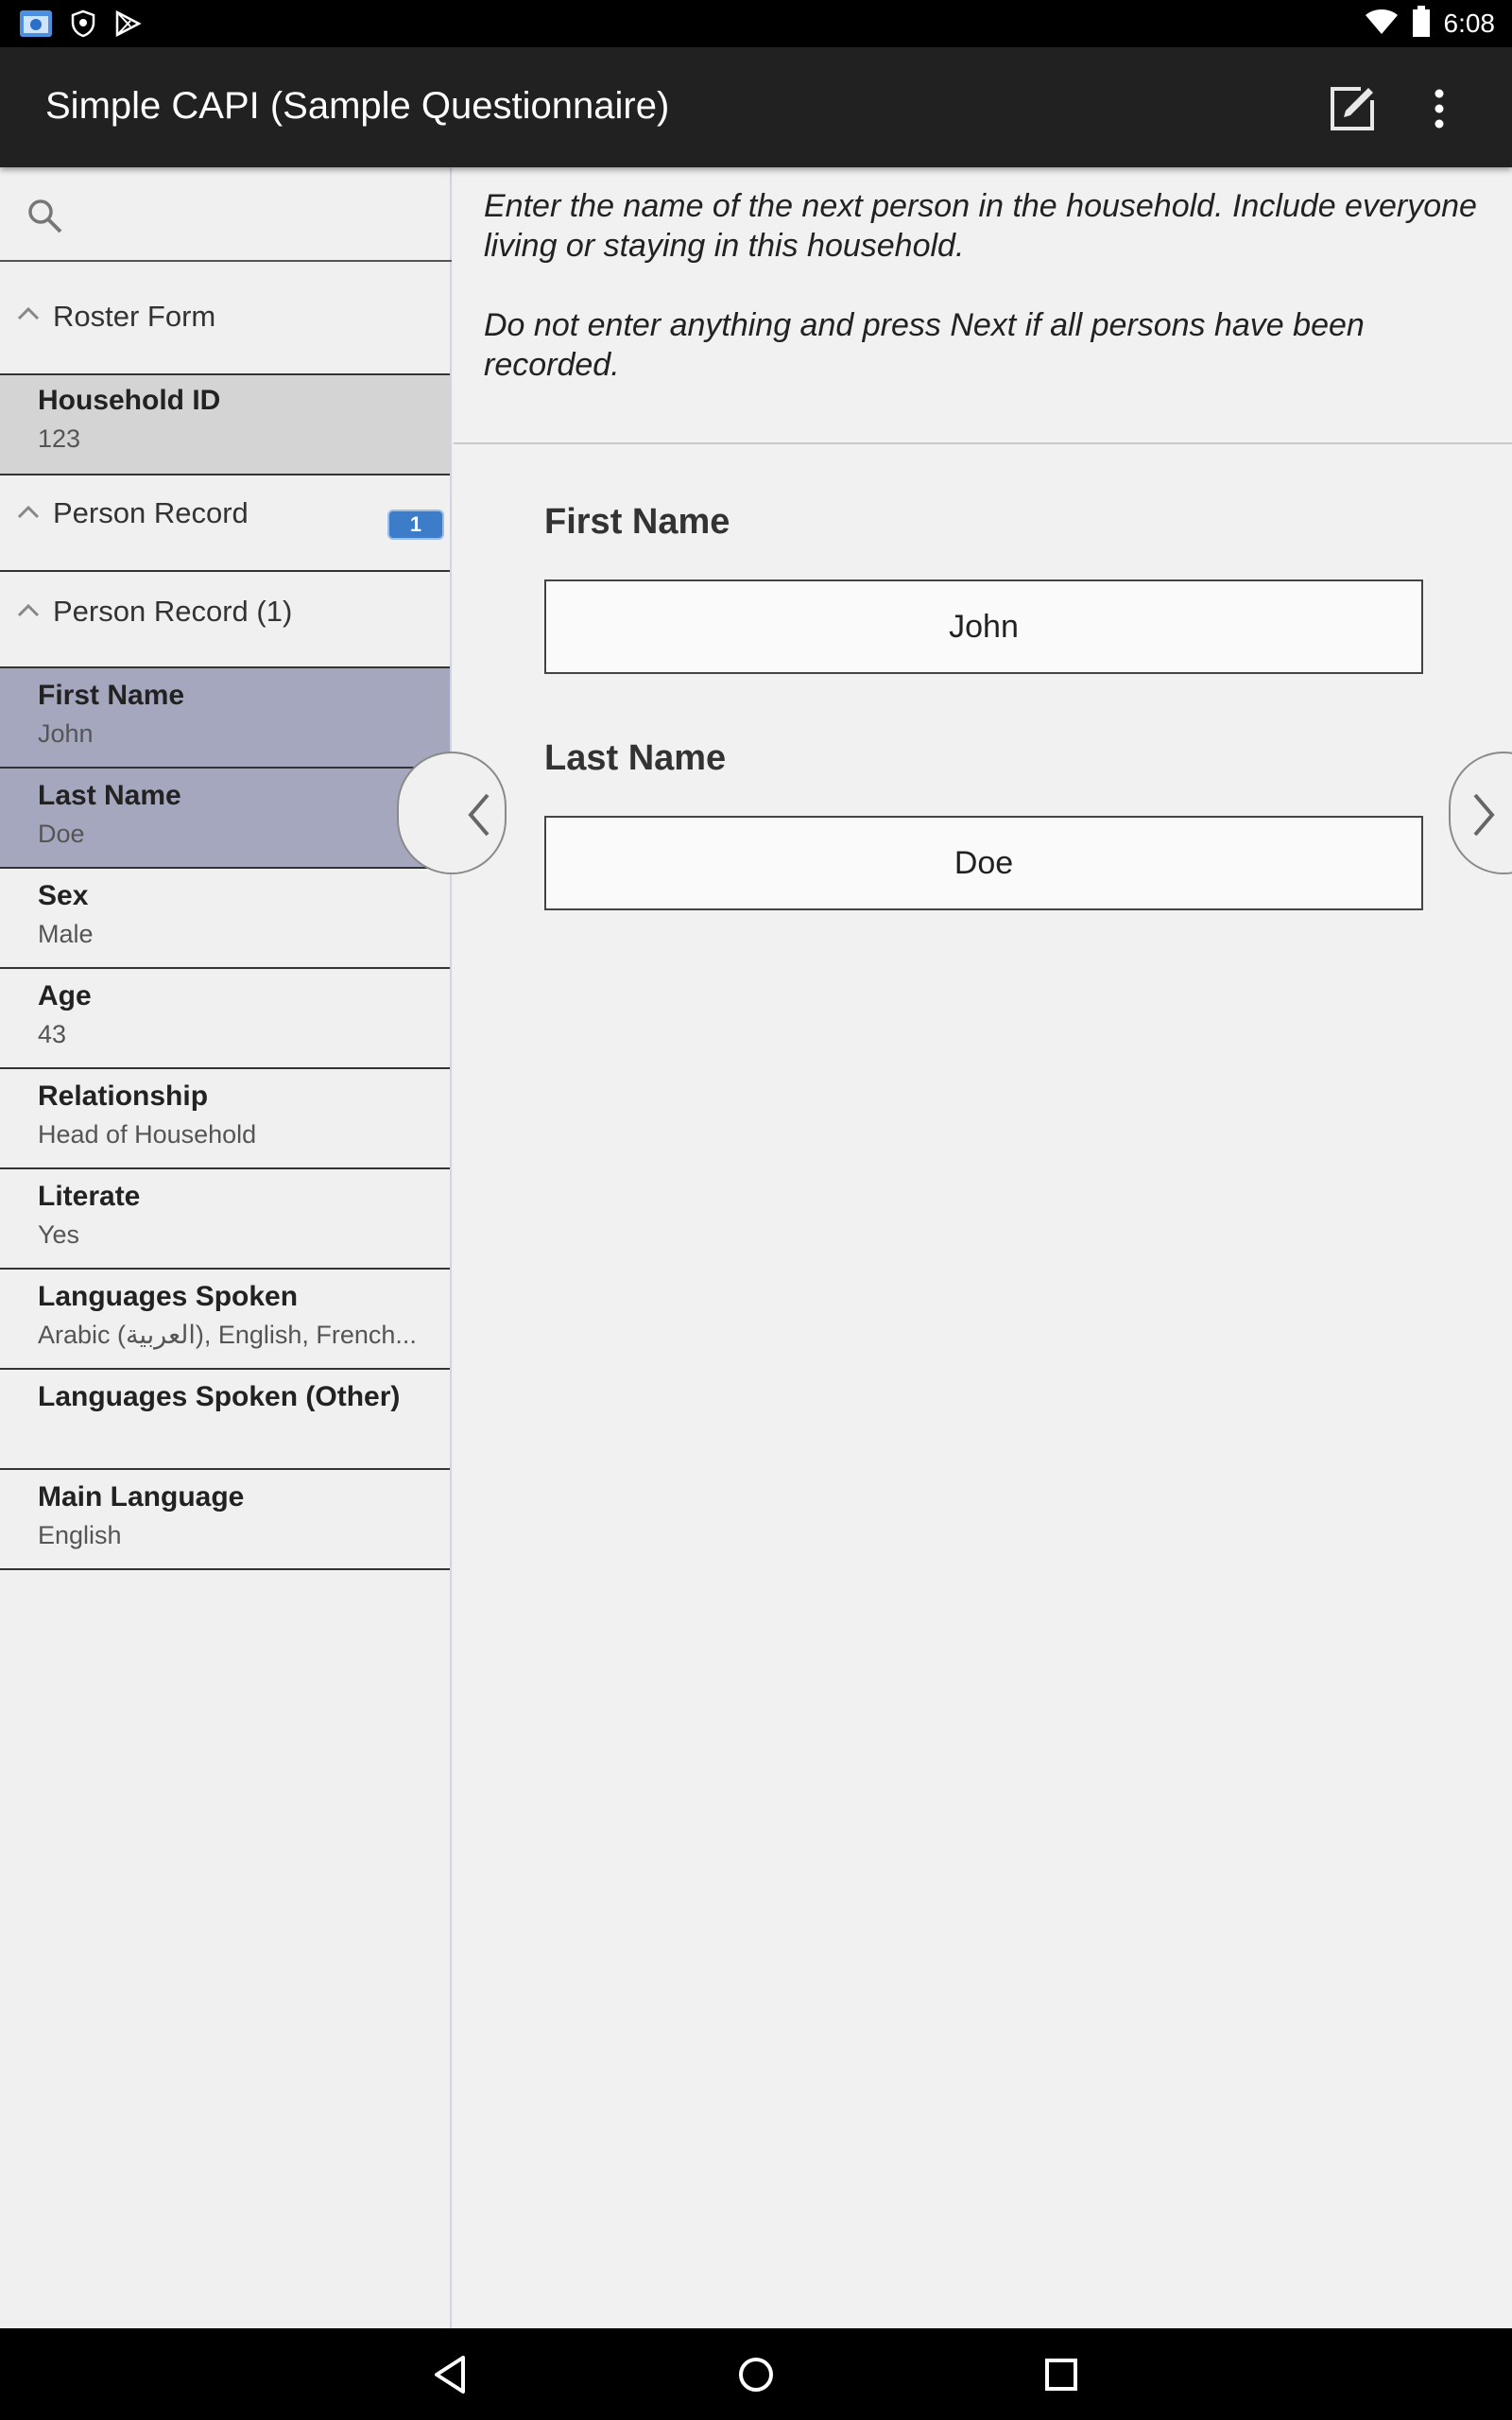 This screenshot has height=2420, width=1512. I want to click on count-badge: 1, so click(415, 525).